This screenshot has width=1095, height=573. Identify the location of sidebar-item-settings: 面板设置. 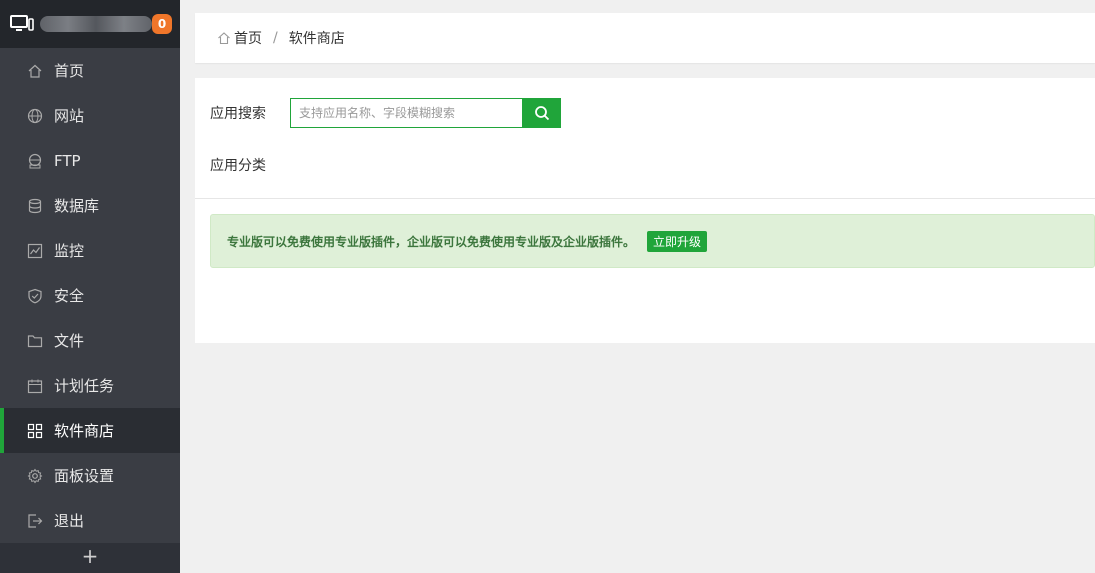
(90, 475).